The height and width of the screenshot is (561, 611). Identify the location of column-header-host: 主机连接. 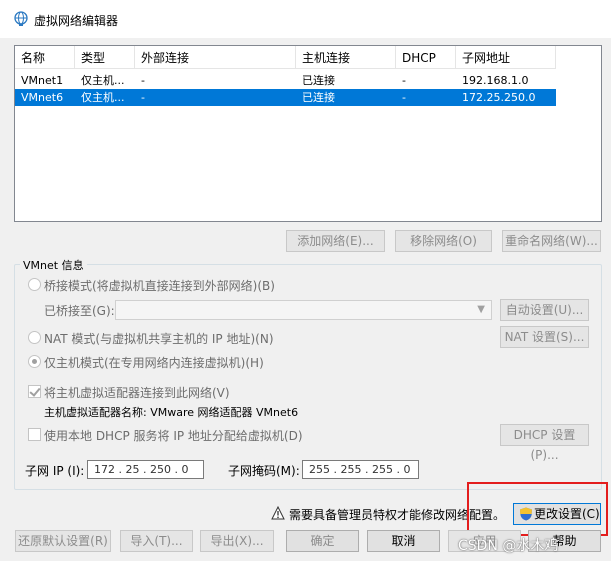
(346, 57).